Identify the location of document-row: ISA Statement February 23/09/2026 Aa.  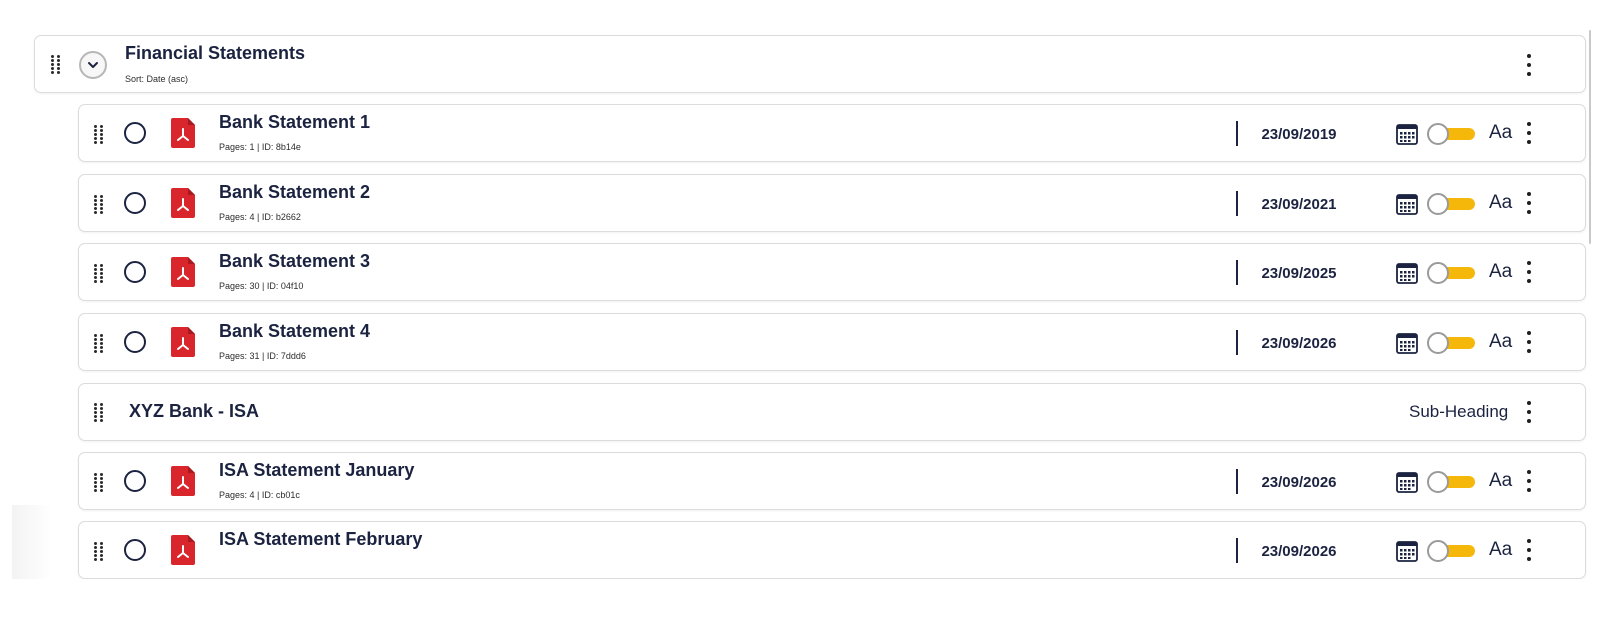
(832, 550).